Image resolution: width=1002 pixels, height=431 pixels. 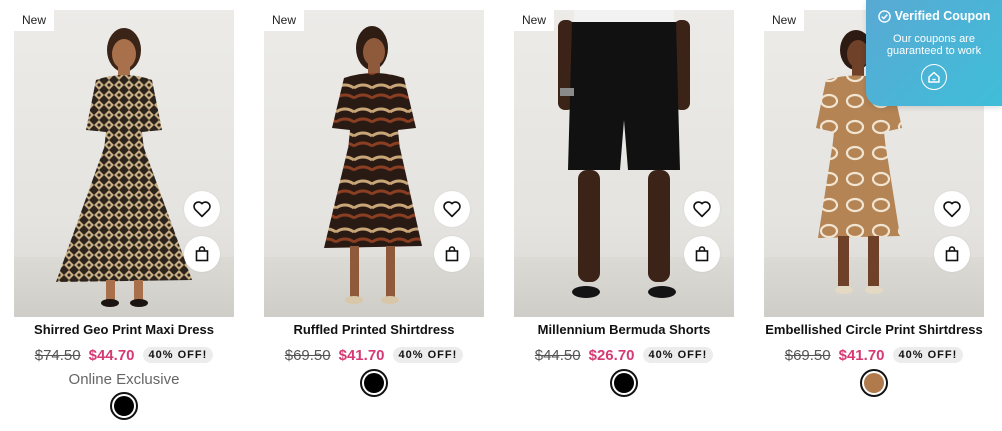 I want to click on product-name: Embellished Circle Print Shirtdress, so click(x=874, y=329).